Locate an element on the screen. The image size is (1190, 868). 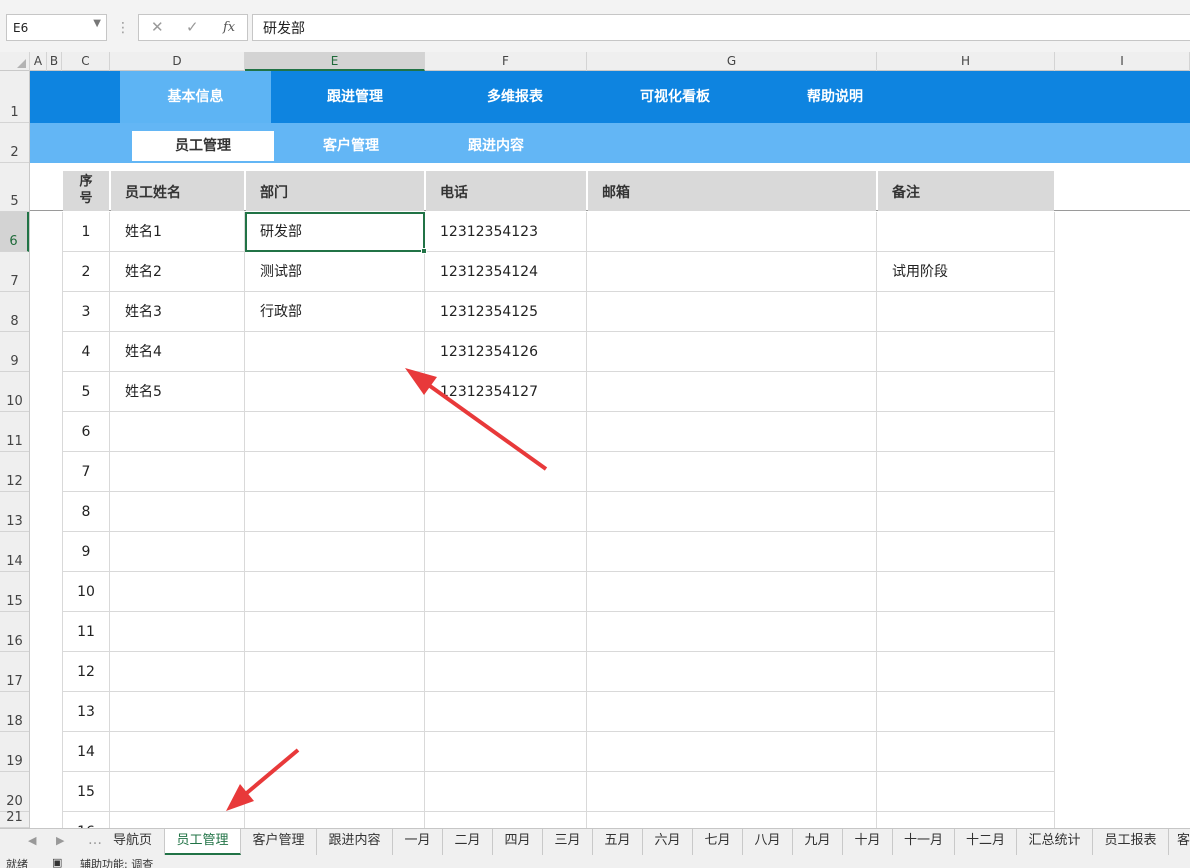
sheet-tab-3: 跟进内容 is located at coordinates (355, 842).